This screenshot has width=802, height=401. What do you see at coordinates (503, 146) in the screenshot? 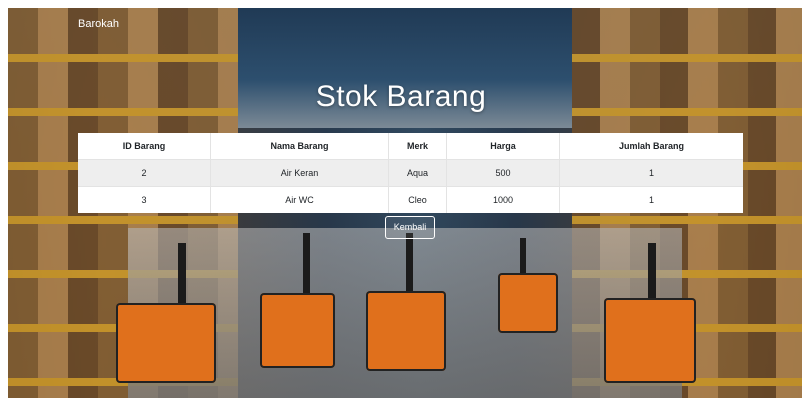
I see `column-header-price: Harga` at bounding box center [503, 146].